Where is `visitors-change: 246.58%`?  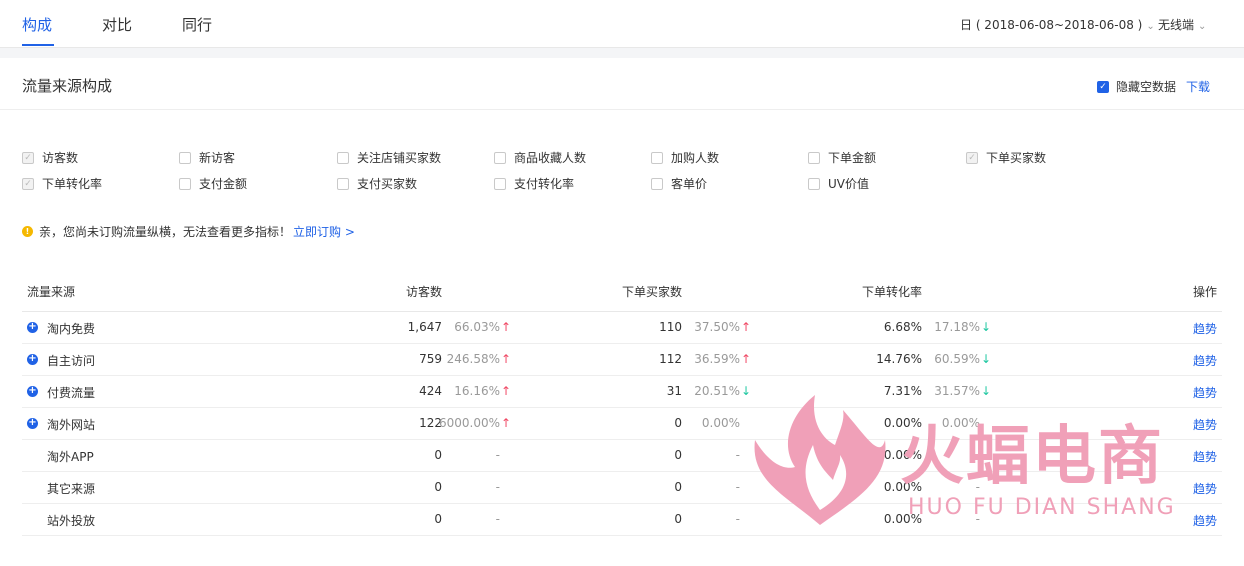 visitors-change: 246.58% is located at coordinates (473, 359).